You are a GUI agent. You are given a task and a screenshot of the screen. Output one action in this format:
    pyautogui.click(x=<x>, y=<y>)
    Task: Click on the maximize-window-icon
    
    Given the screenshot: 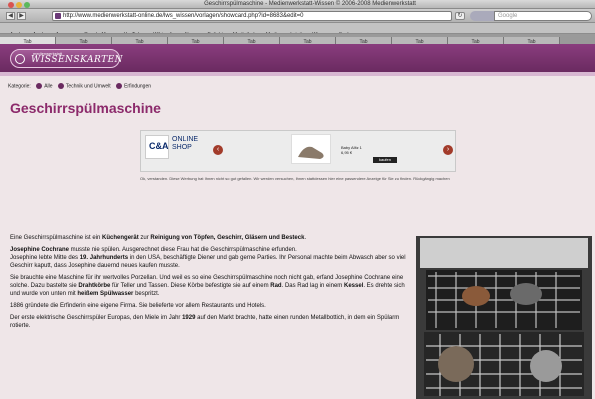 What is the action you would take?
    pyautogui.click(x=27, y=5)
    